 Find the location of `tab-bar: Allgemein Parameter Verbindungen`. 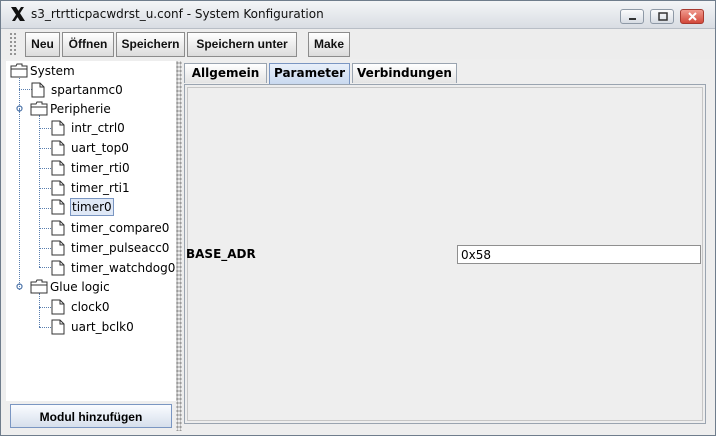

tab-bar: Allgemein Parameter Verbindungen is located at coordinates (446, 74).